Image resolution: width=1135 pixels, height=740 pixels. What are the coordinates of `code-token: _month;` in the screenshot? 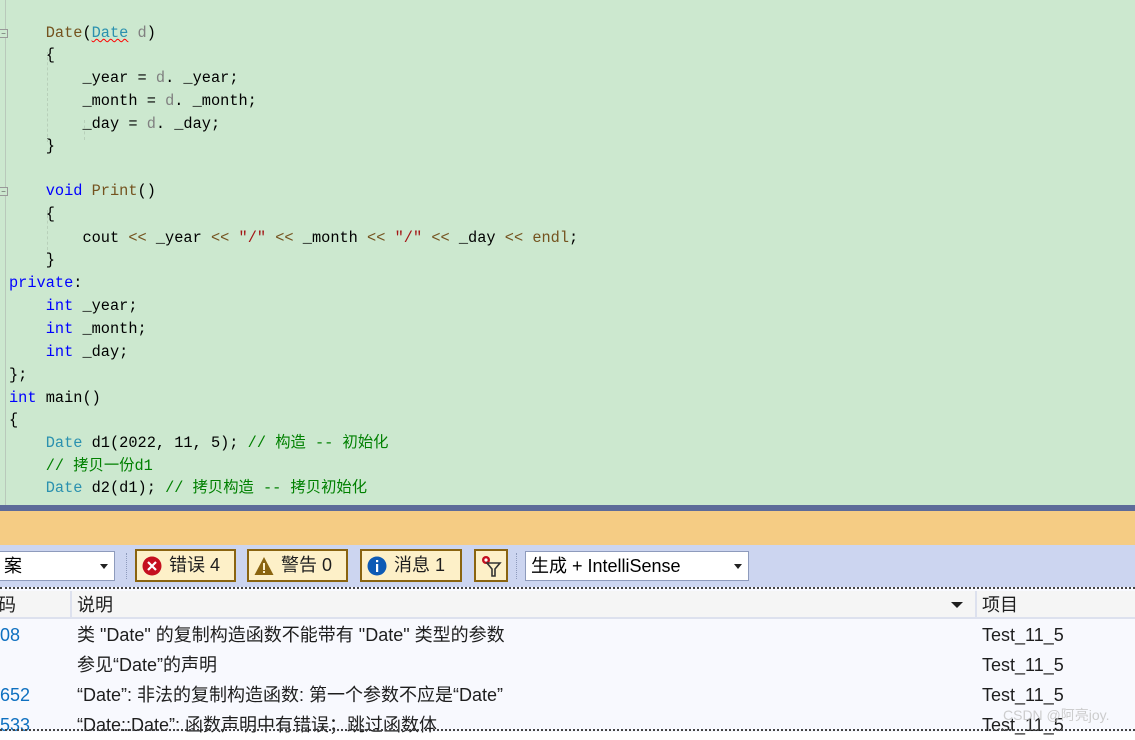 It's located at (110, 329).